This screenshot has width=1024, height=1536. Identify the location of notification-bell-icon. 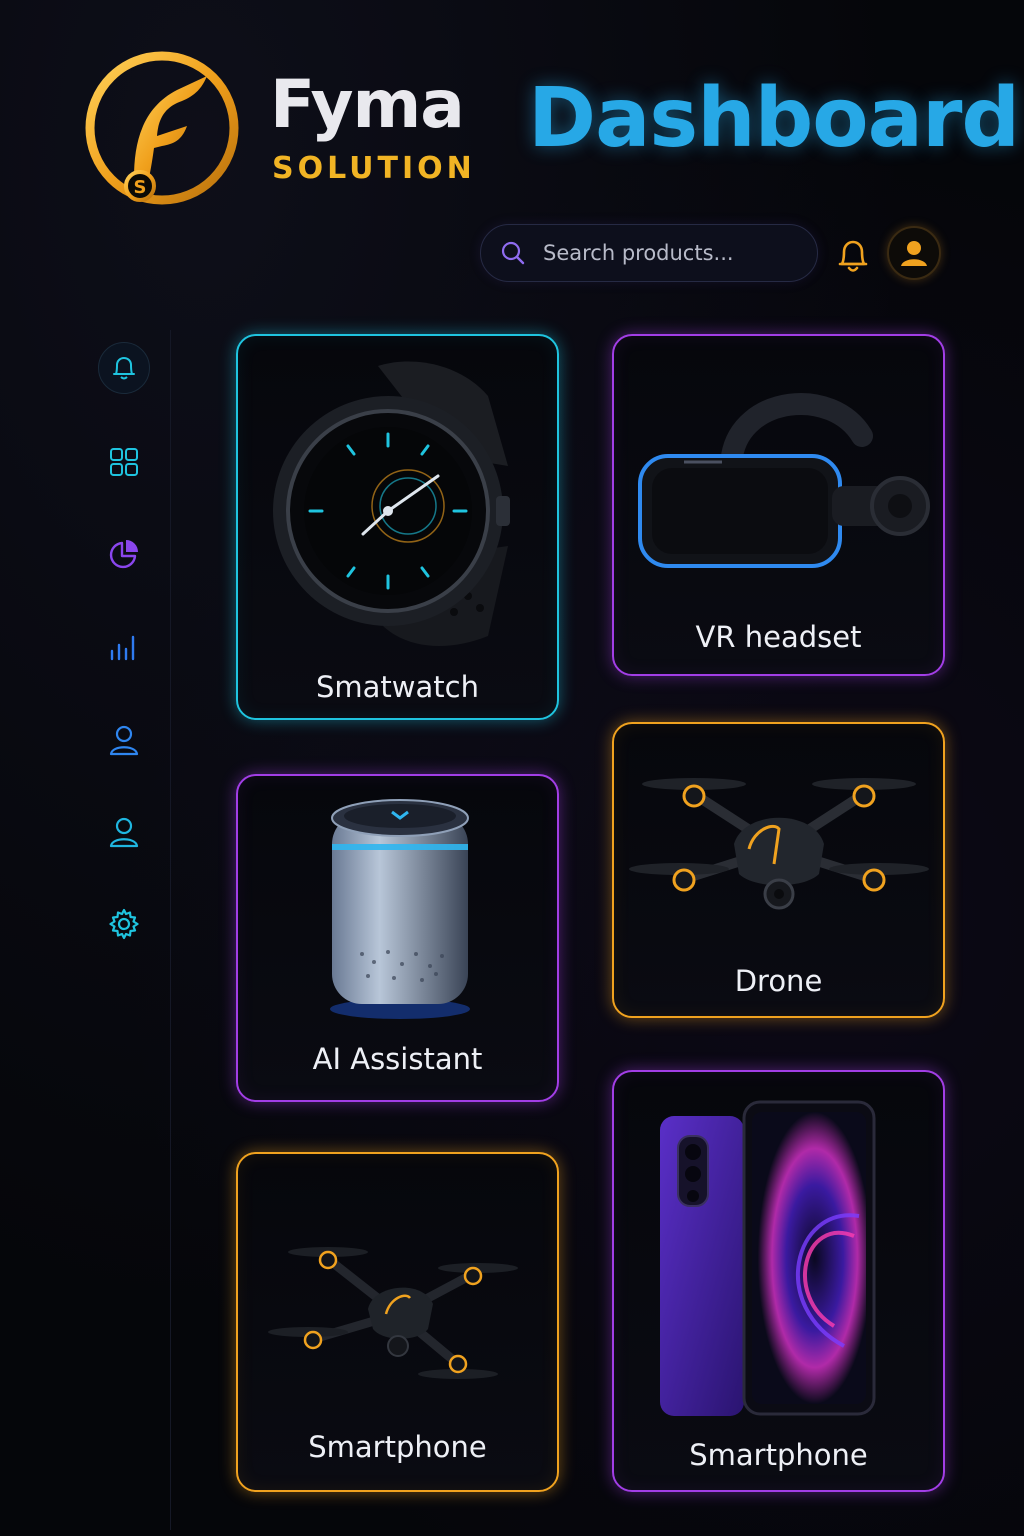
(853, 256).